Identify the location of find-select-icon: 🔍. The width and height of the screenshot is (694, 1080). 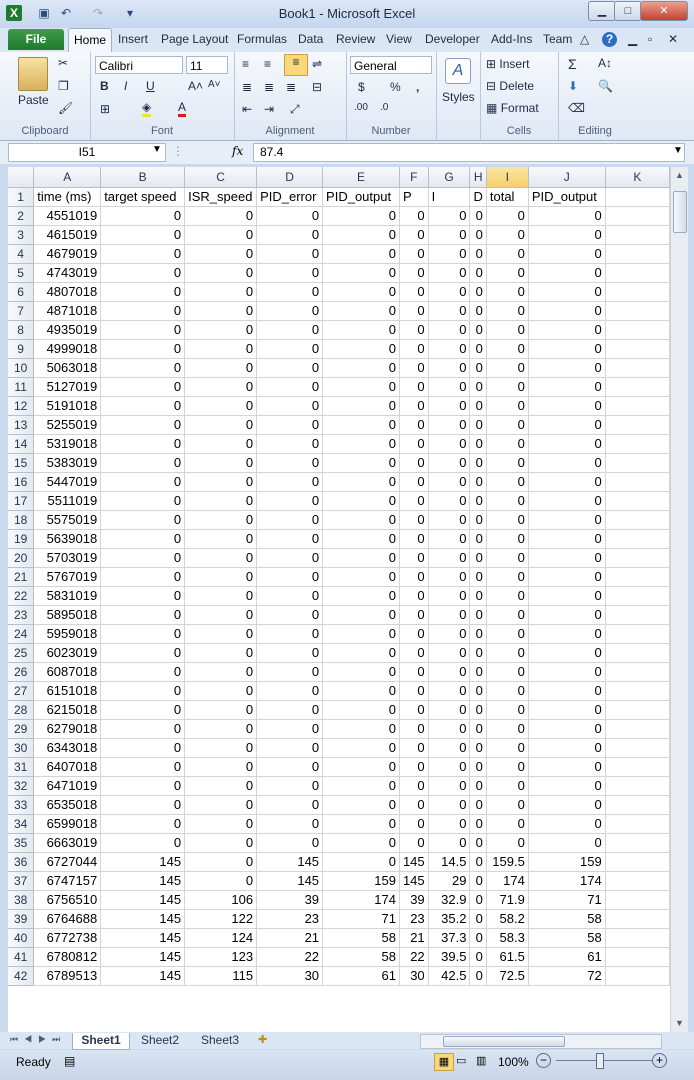
(605, 86).